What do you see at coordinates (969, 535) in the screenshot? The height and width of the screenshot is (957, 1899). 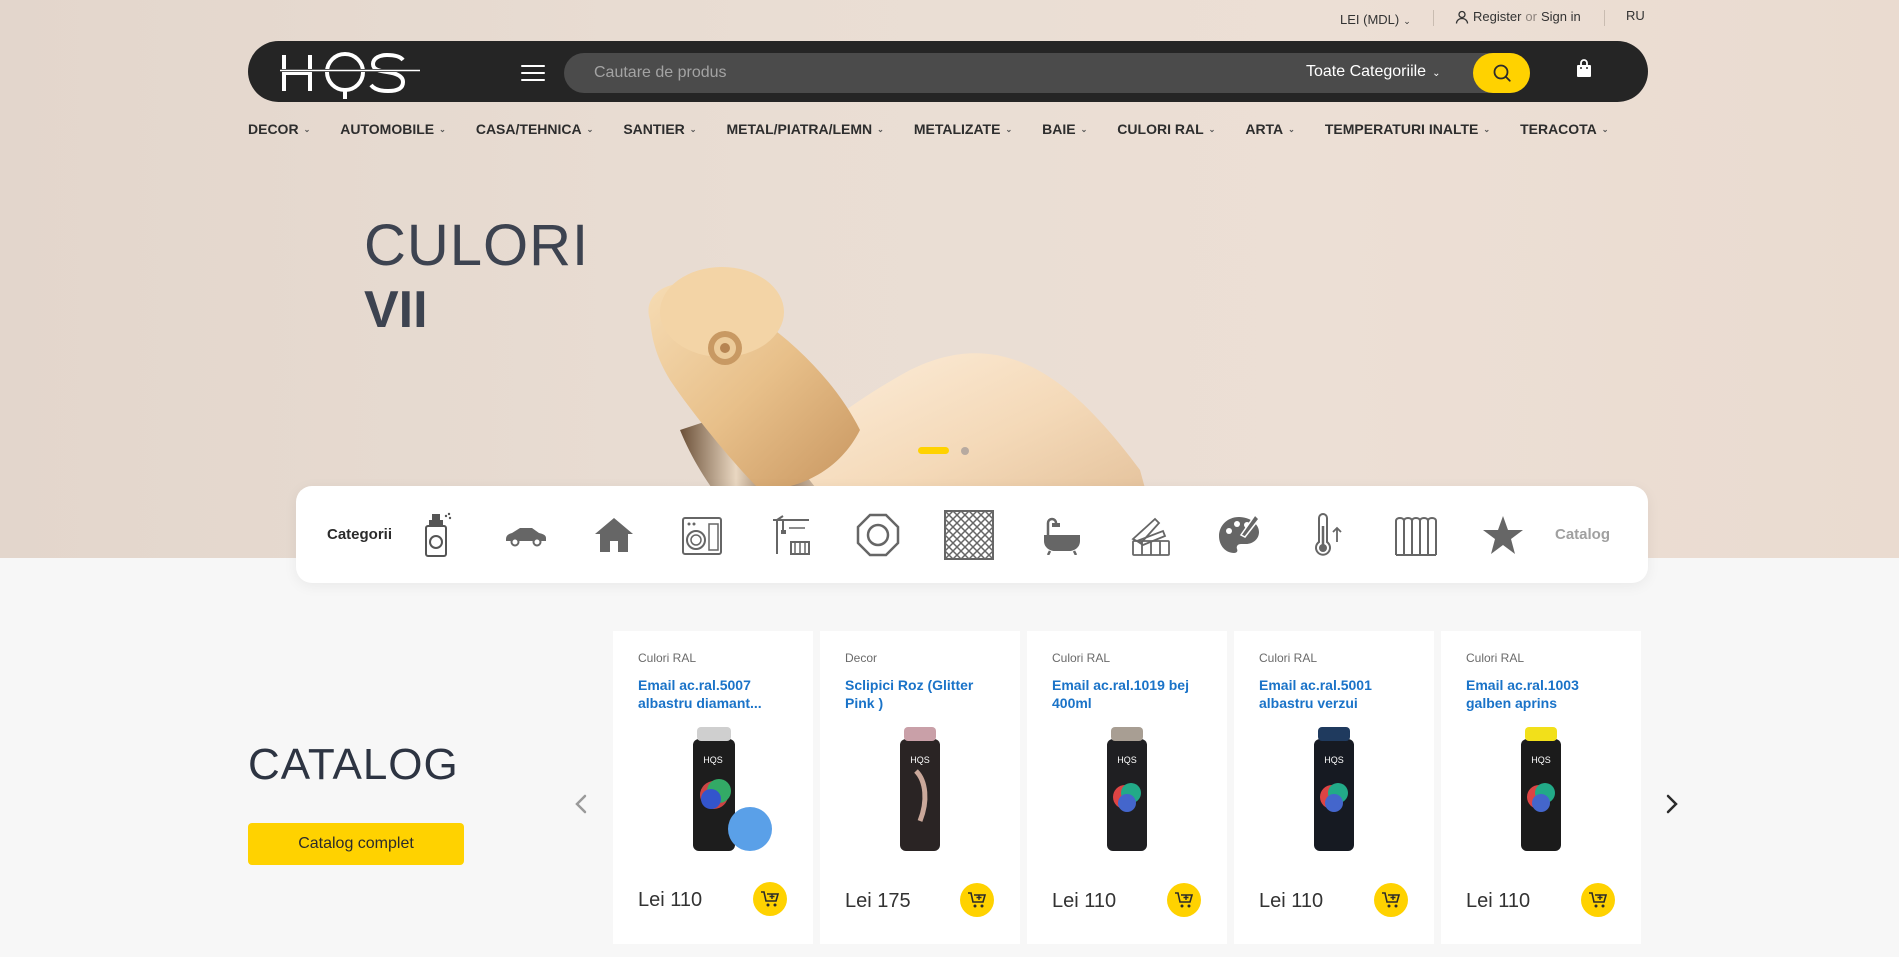 I see `texture-icon` at bounding box center [969, 535].